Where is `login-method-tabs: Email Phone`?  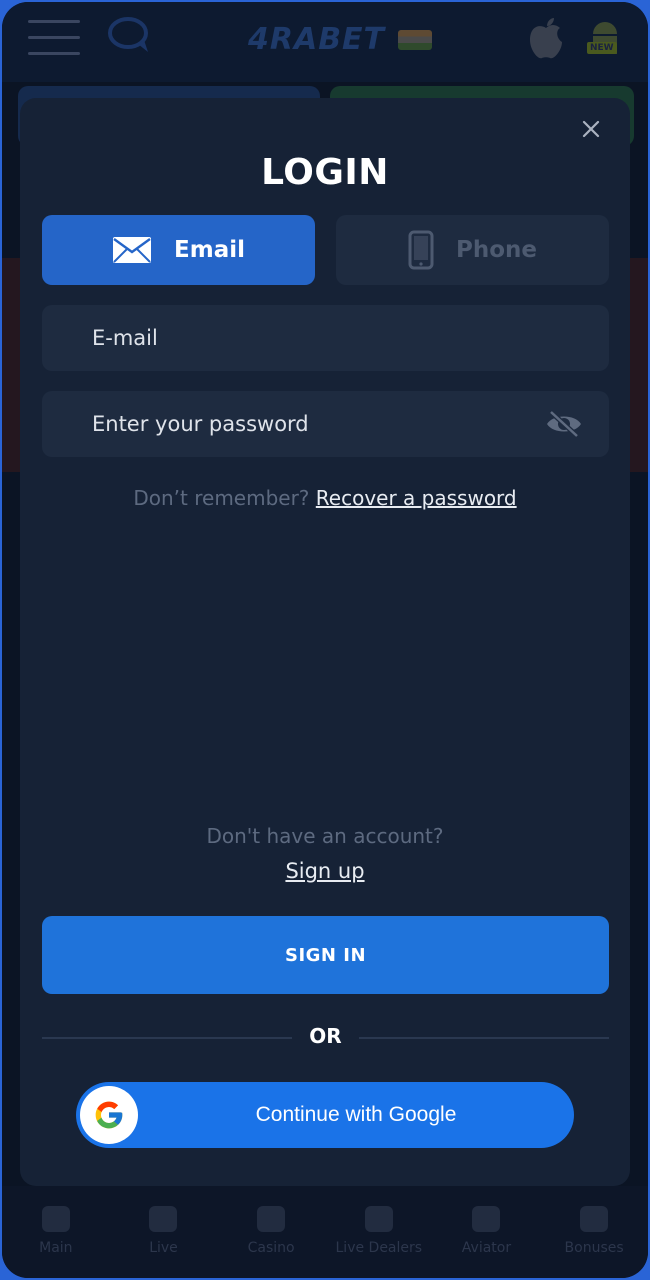 login-method-tabs: Email Phone is located at coordinates (325, 250).